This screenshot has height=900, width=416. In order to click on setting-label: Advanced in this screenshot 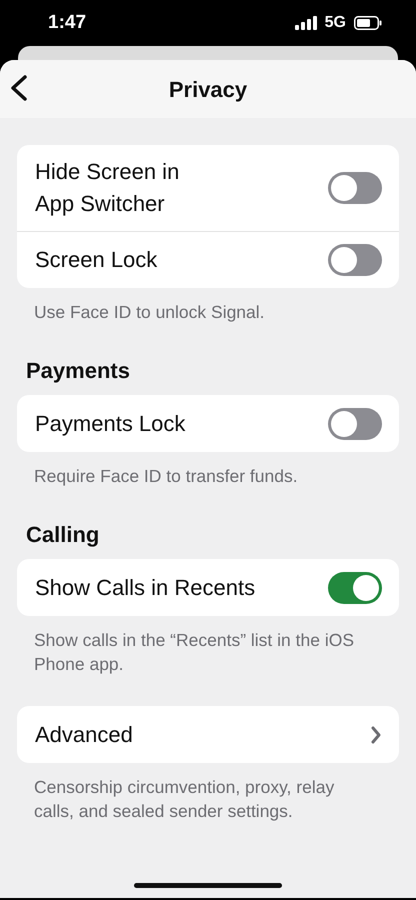, I will do `click(84, 735)`.